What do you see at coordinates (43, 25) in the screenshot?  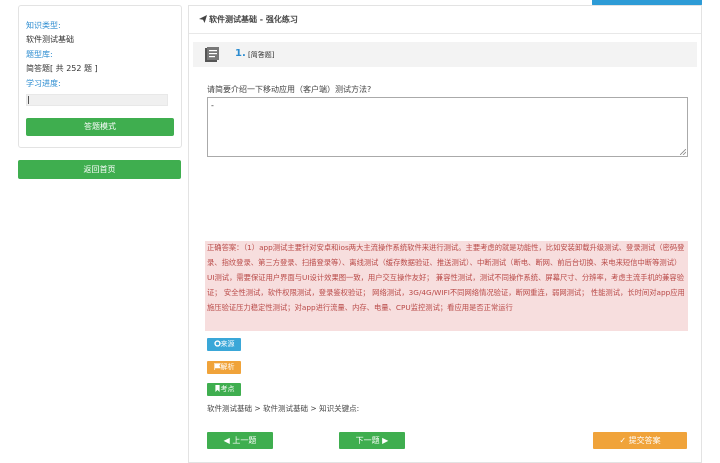 I see `knowledge-type-label: 知识类型:` at bounding box center [43, 25].